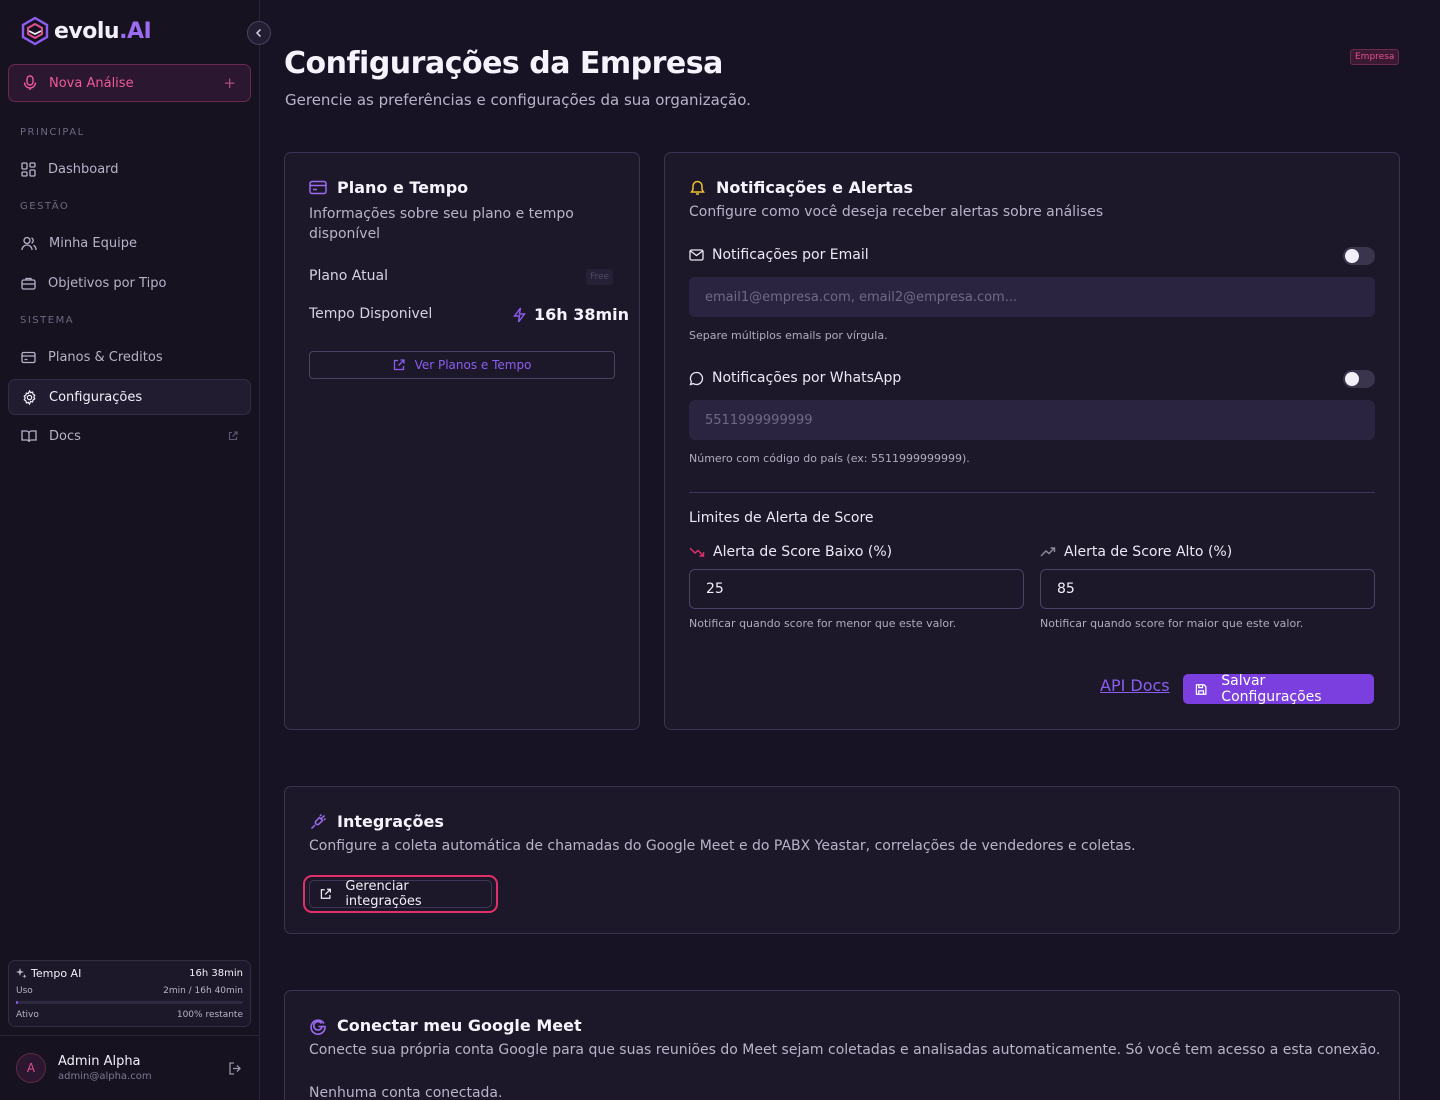  What do you see at coordinates (24, 991) in the screenshot?
I see `usage-label: Uso` at bounding box center [24, 991].